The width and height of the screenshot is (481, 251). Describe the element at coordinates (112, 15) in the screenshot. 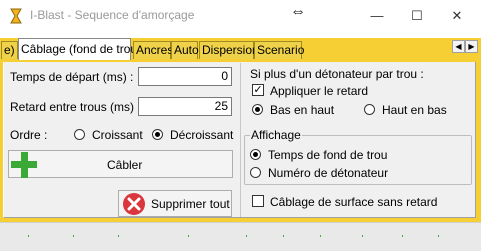

I see `window-title: I-Blast - Sequence d'amorçage` at that location.